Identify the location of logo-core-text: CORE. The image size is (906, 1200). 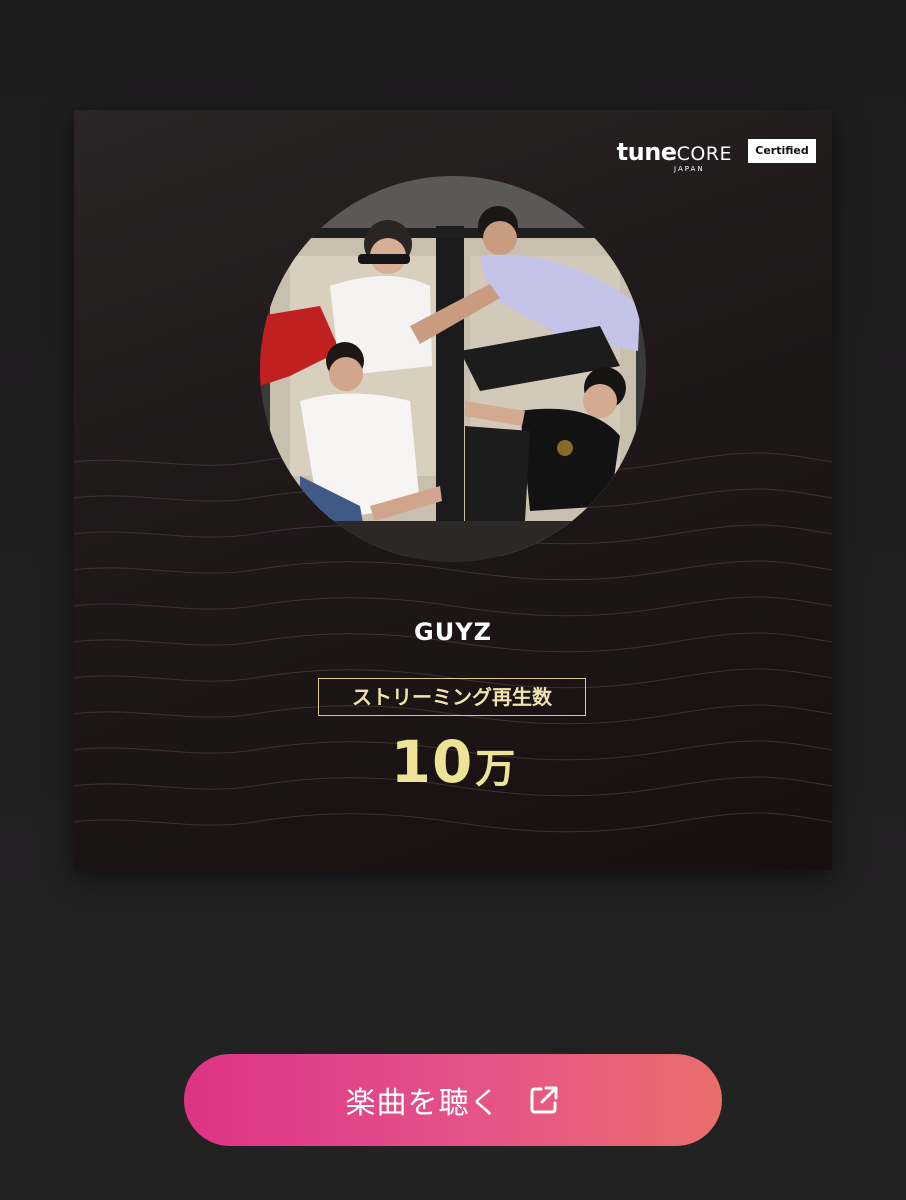
(704, 154).